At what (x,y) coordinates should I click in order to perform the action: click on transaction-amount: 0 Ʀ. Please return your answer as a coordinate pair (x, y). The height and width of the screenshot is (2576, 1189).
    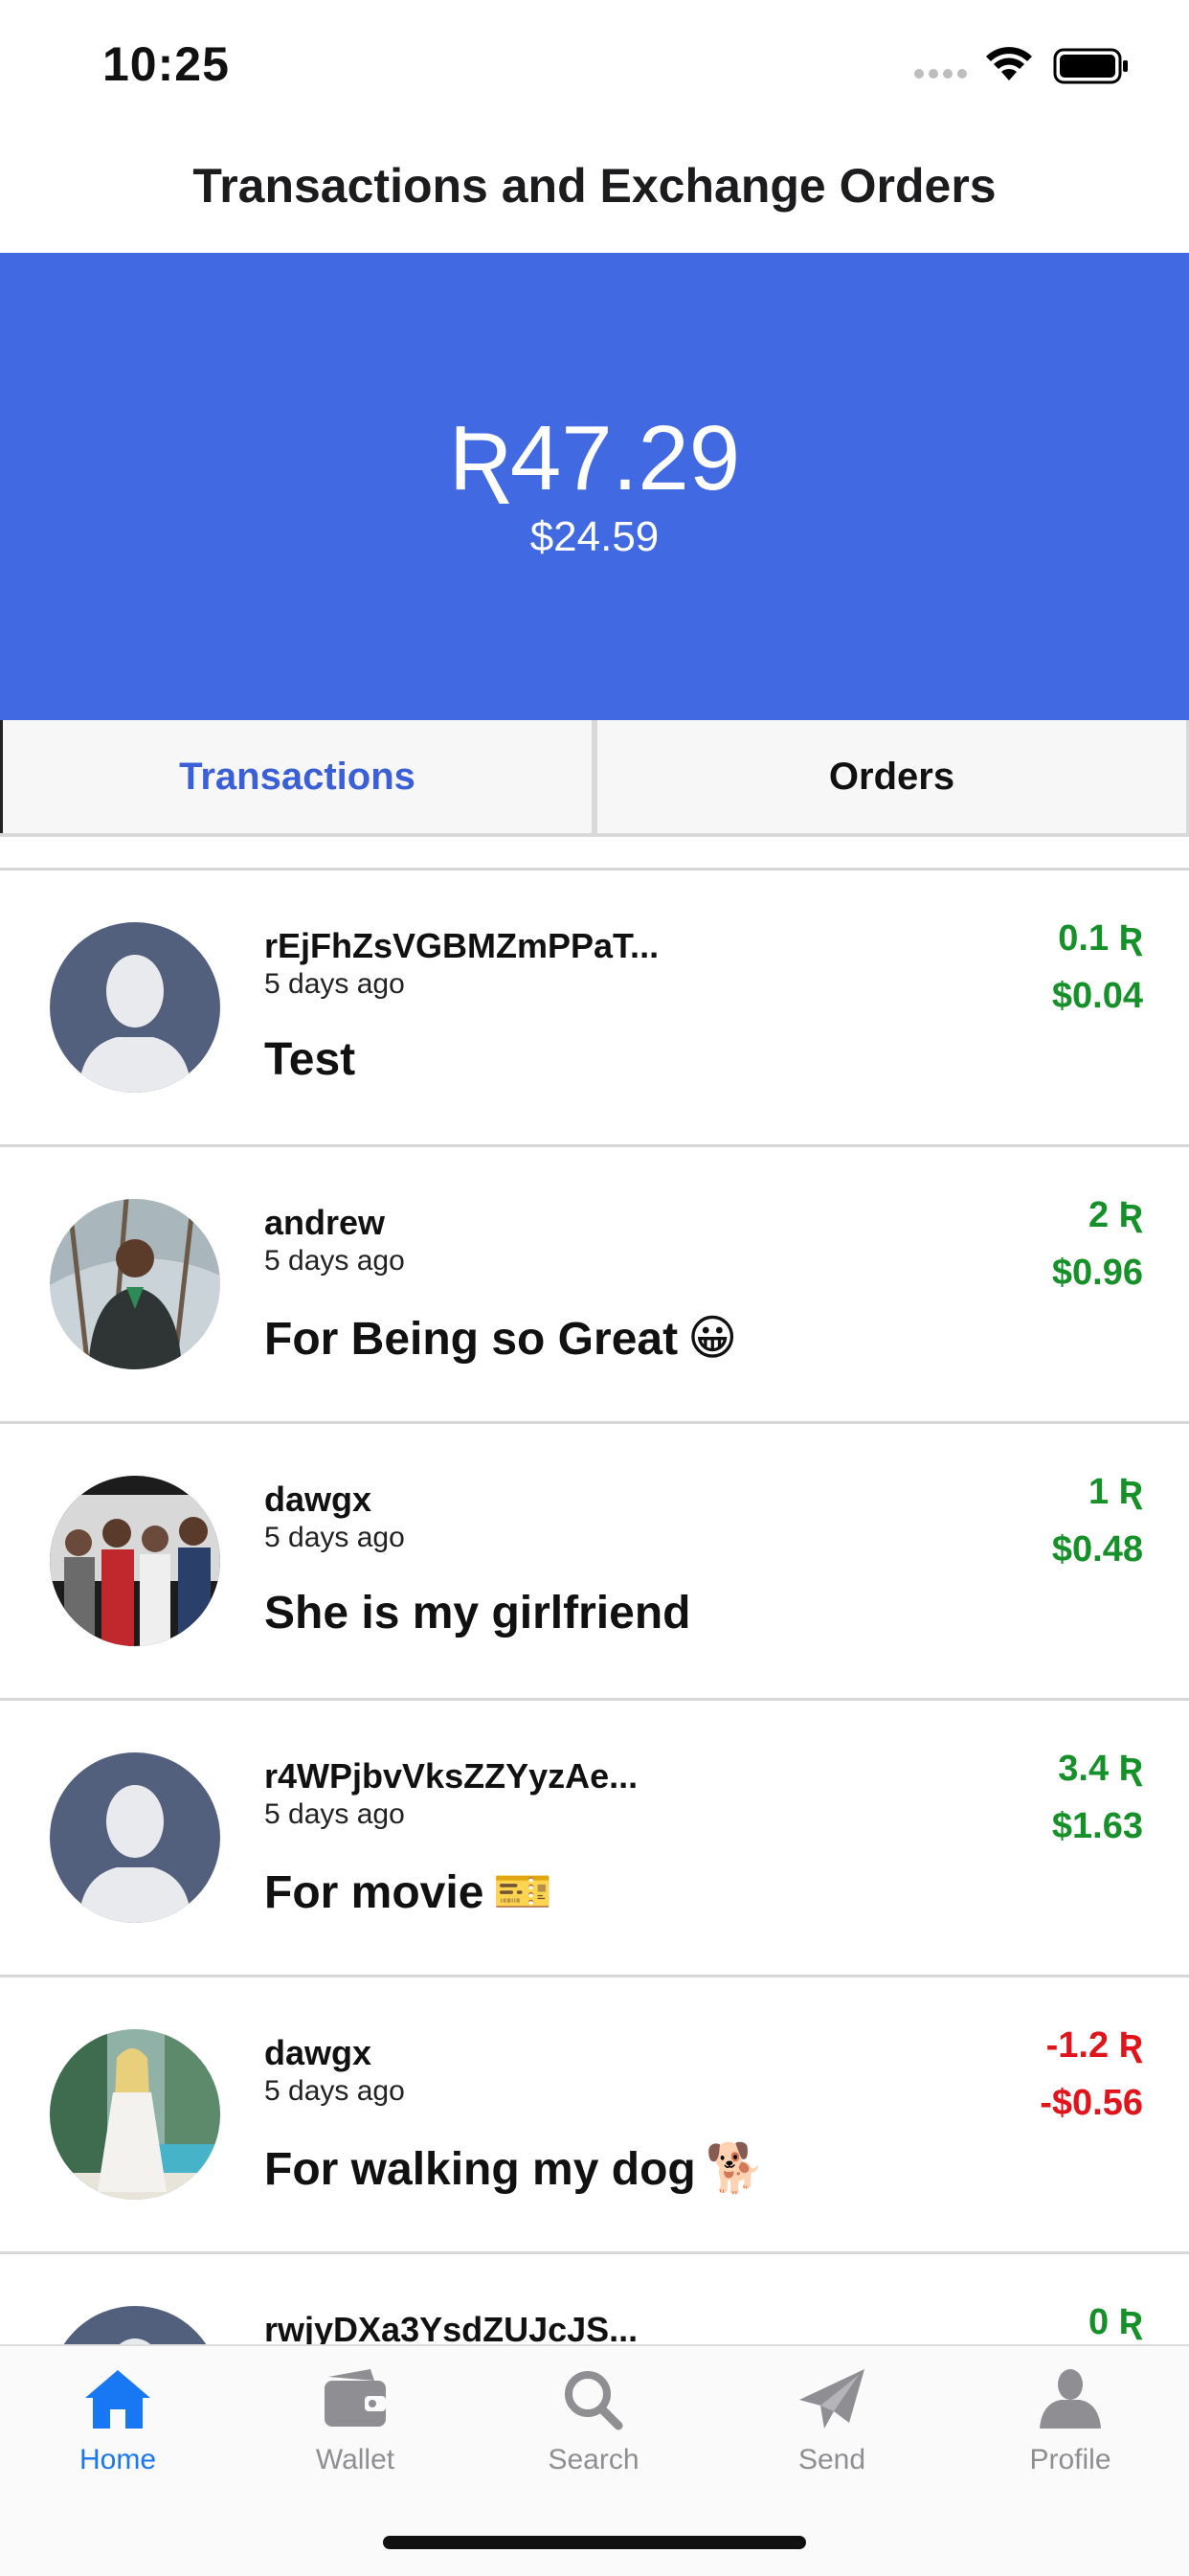
    Looking at the image, I should click on (1115, 2322).